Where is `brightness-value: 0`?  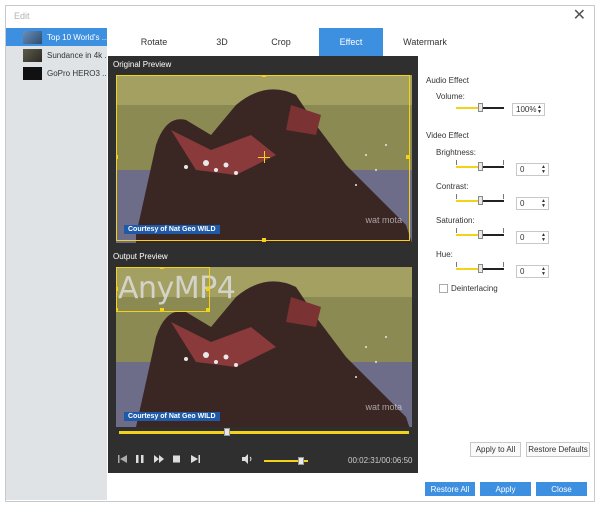 brightness-value: 0 is located at coordinates (522, 169).